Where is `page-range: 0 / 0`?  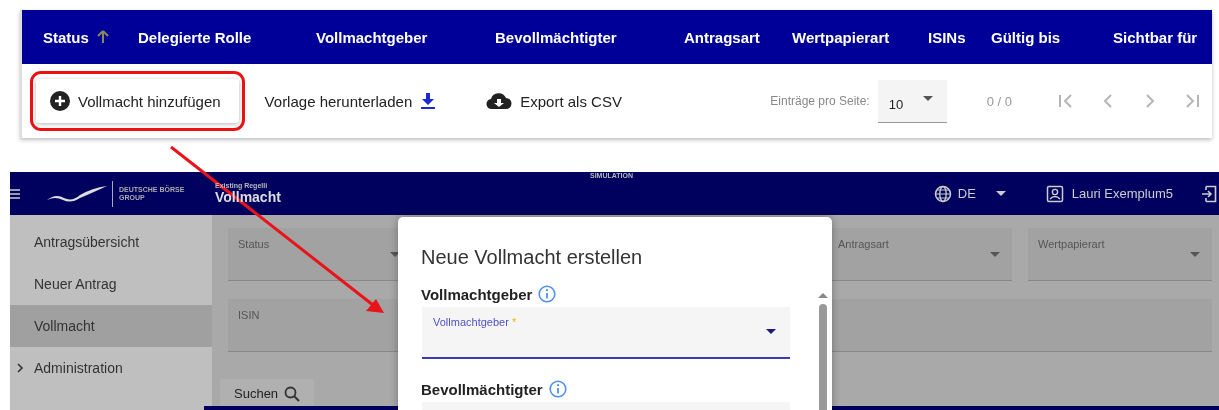
page-range: 0 / 0 is located at coordinates (999, 101).